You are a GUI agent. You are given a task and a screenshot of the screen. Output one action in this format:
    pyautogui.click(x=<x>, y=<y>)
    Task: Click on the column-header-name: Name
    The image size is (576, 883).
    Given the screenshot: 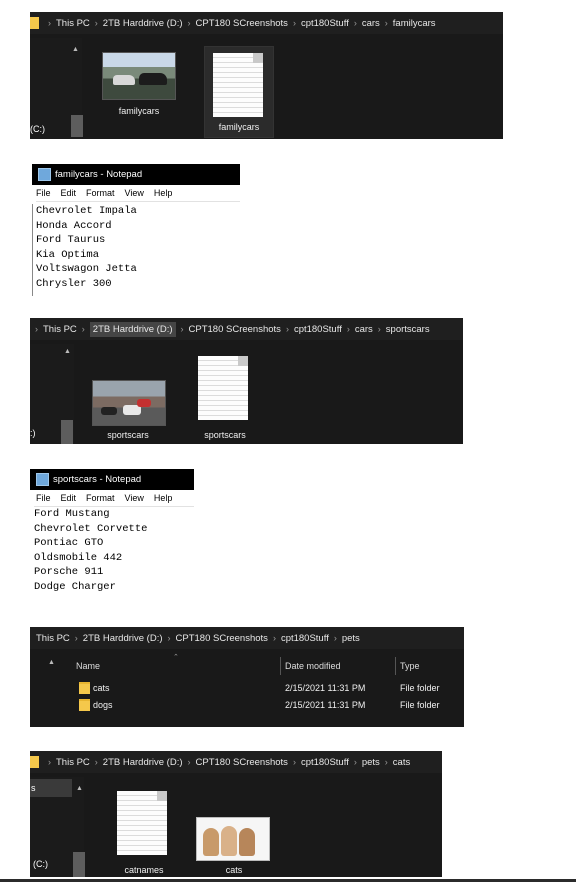 What is the action you would take?
    pyautogui.click(x=88, y=666)
    